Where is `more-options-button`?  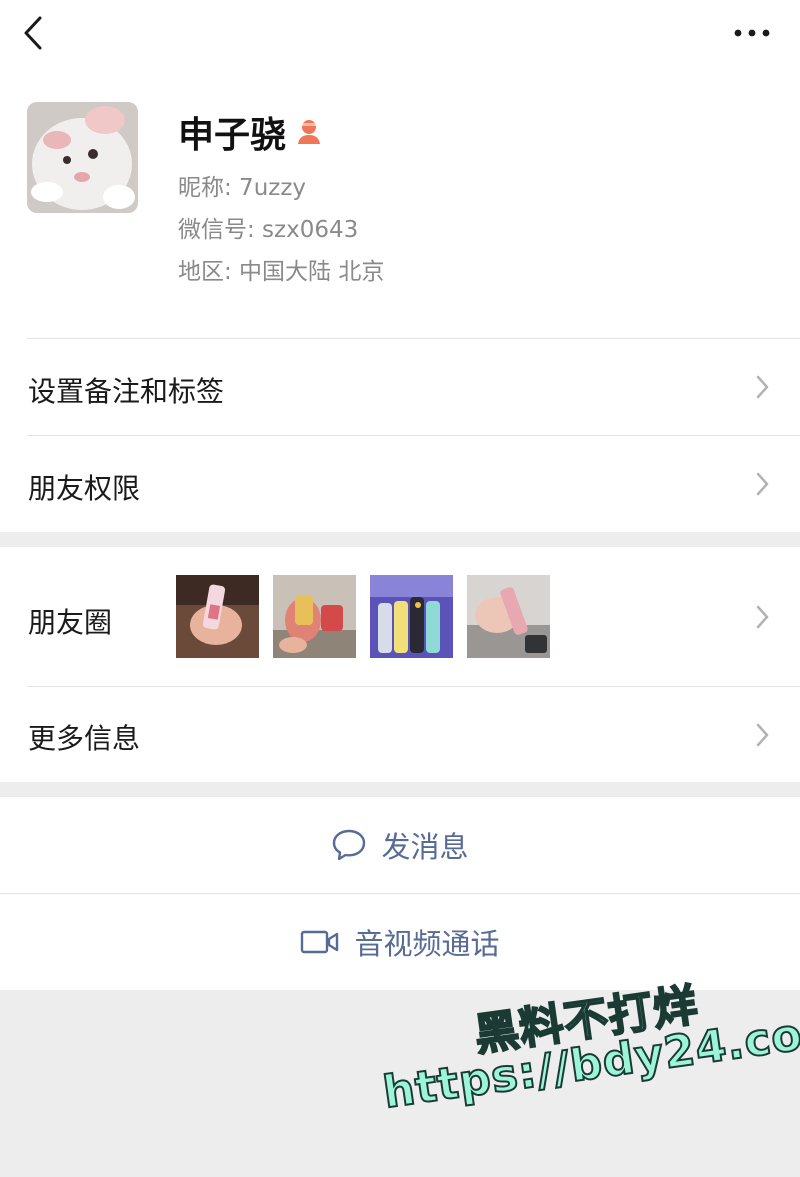
more-options-button is located at coordinates (752, 33).